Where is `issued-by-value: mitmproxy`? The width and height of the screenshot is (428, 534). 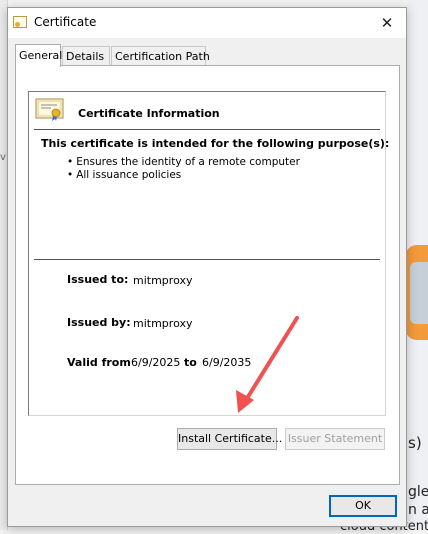
issued-by-value: mitmproxy is located at coordinates (163, 323).